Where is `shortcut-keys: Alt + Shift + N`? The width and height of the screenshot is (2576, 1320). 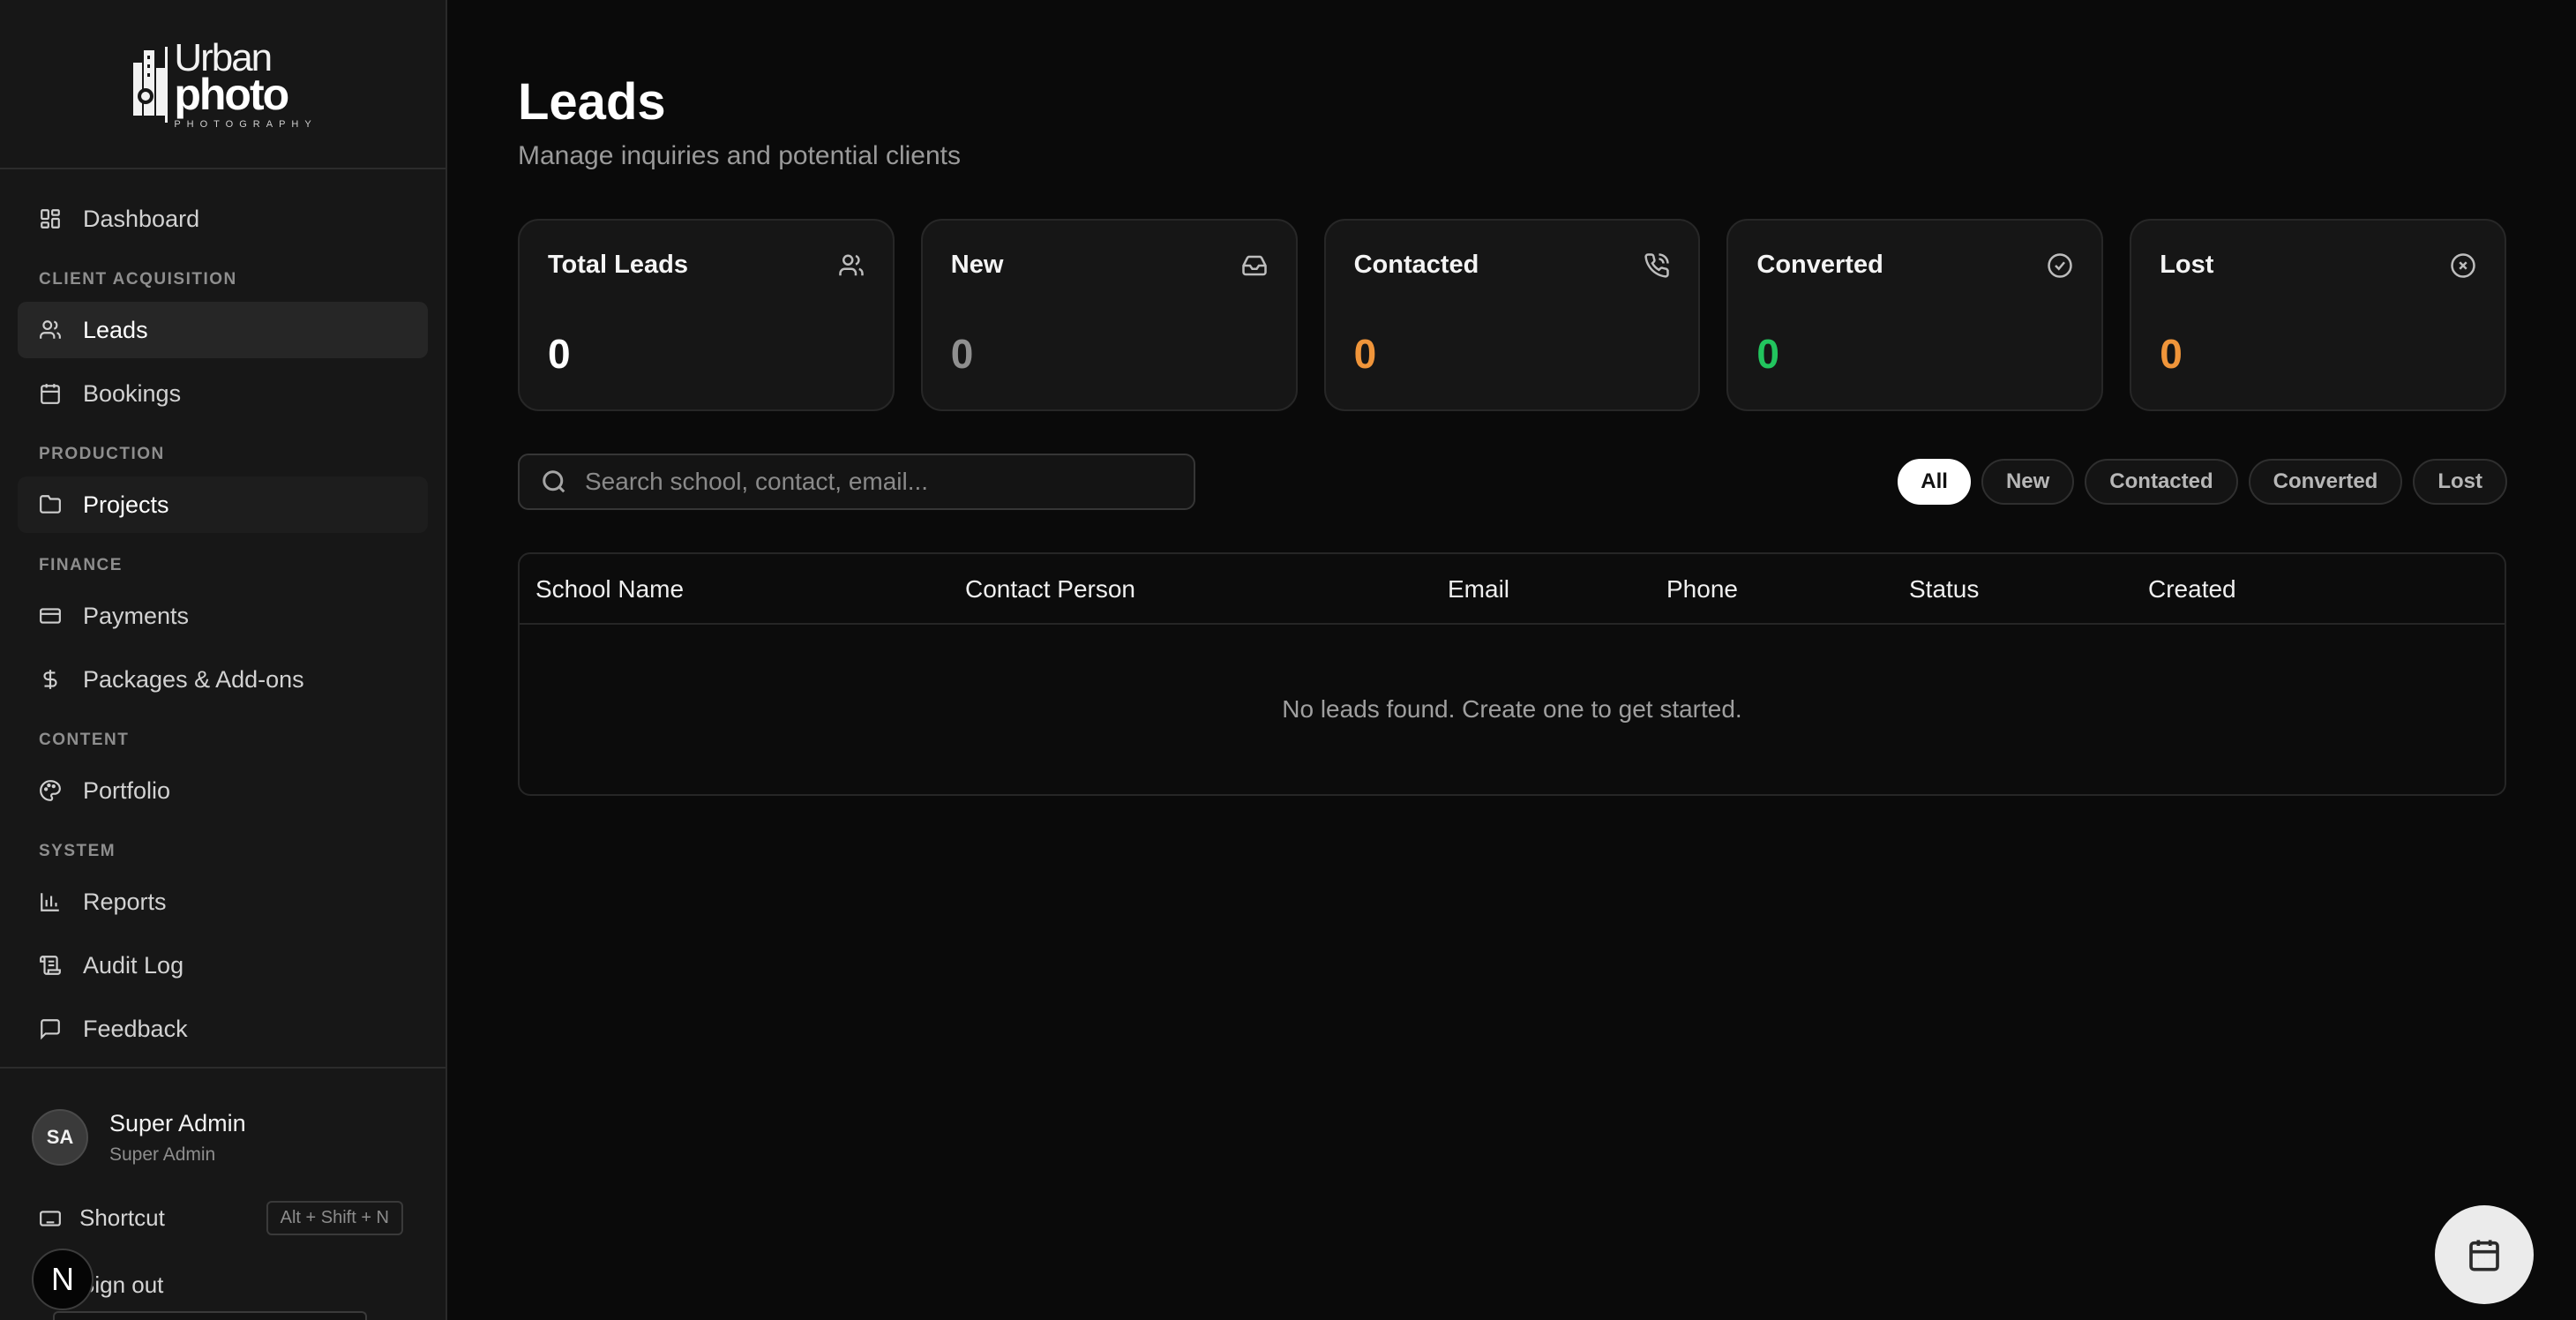
shortcut-keys: Alt + Shift + N is located at coordinates (335, 1218).